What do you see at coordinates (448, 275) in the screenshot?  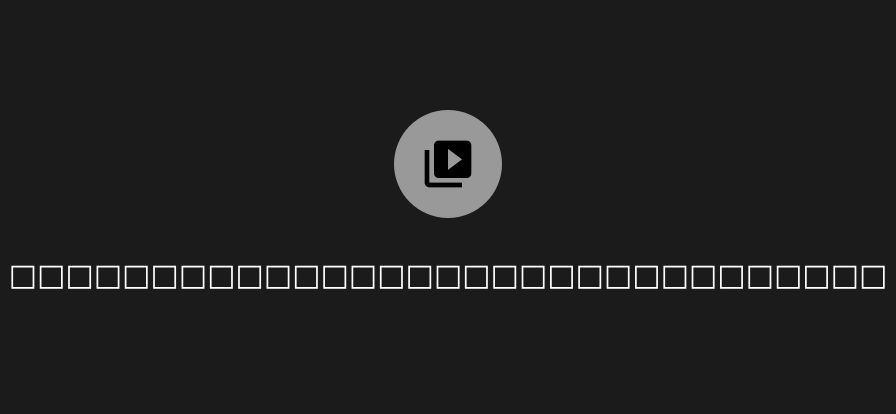 I see `empty-state-message: □□□□□□□□□□□□□□□□□□□□□□□□□□□□□□□` at bounding box center [448, 275].